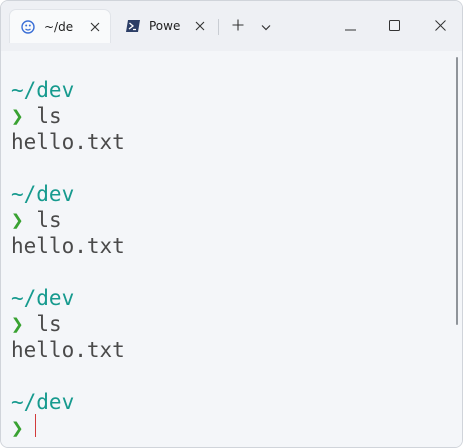 This screenshot has height=448, width=463. I want to click on tab-label: ~/de, so click(59, 26).